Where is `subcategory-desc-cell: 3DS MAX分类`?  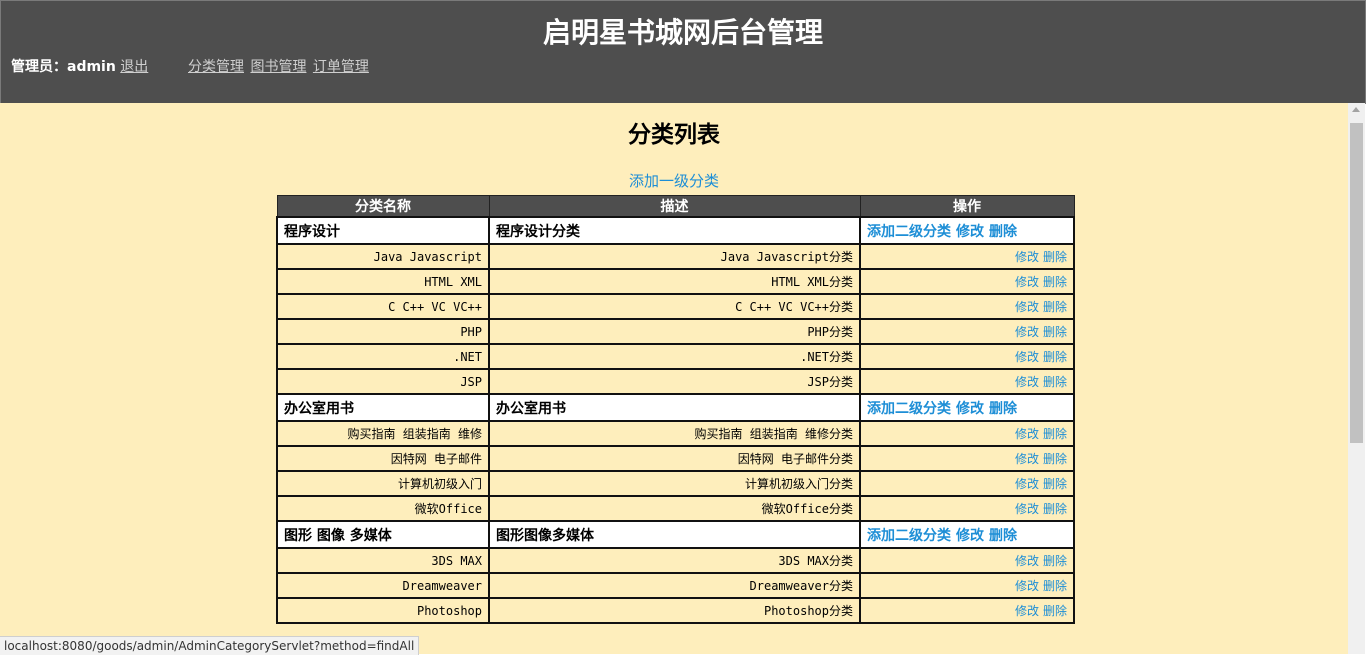 subcategory-desc-cell: 3DS MAX分类 is located at coordinates (674, 560).